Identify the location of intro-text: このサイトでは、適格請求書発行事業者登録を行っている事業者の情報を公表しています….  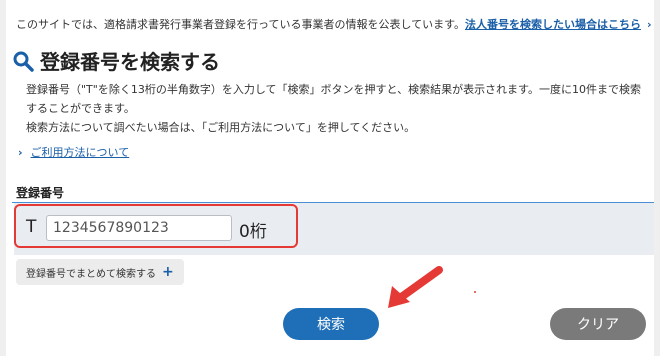
(241, 24).